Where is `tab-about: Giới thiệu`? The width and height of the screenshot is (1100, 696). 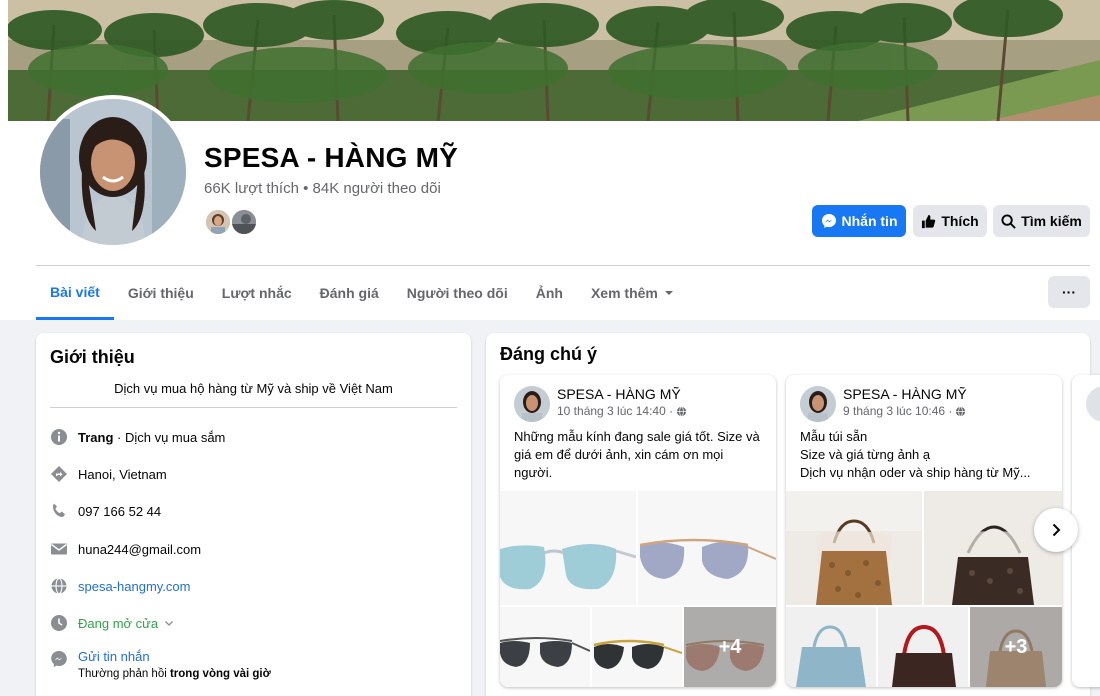 tab-about: Giới thiệu is located at coordinates (161, 293).